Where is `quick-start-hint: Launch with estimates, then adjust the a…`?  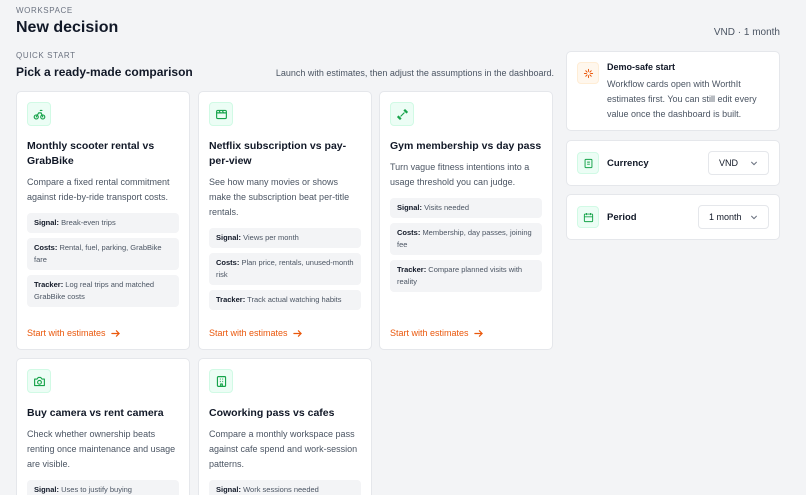 quick-start-hint: Launch with estimates, then adjust the a… is located at coordinates (414, 73).